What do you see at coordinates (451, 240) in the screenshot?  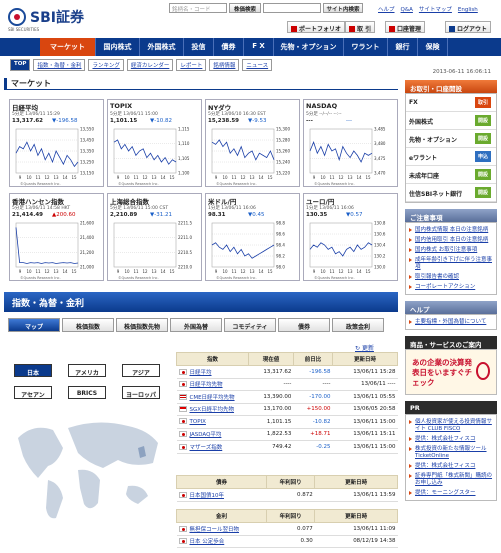 I see `notice-link: 国内信用取引 本日の注意銘柄` at bounding box center [451, 240].